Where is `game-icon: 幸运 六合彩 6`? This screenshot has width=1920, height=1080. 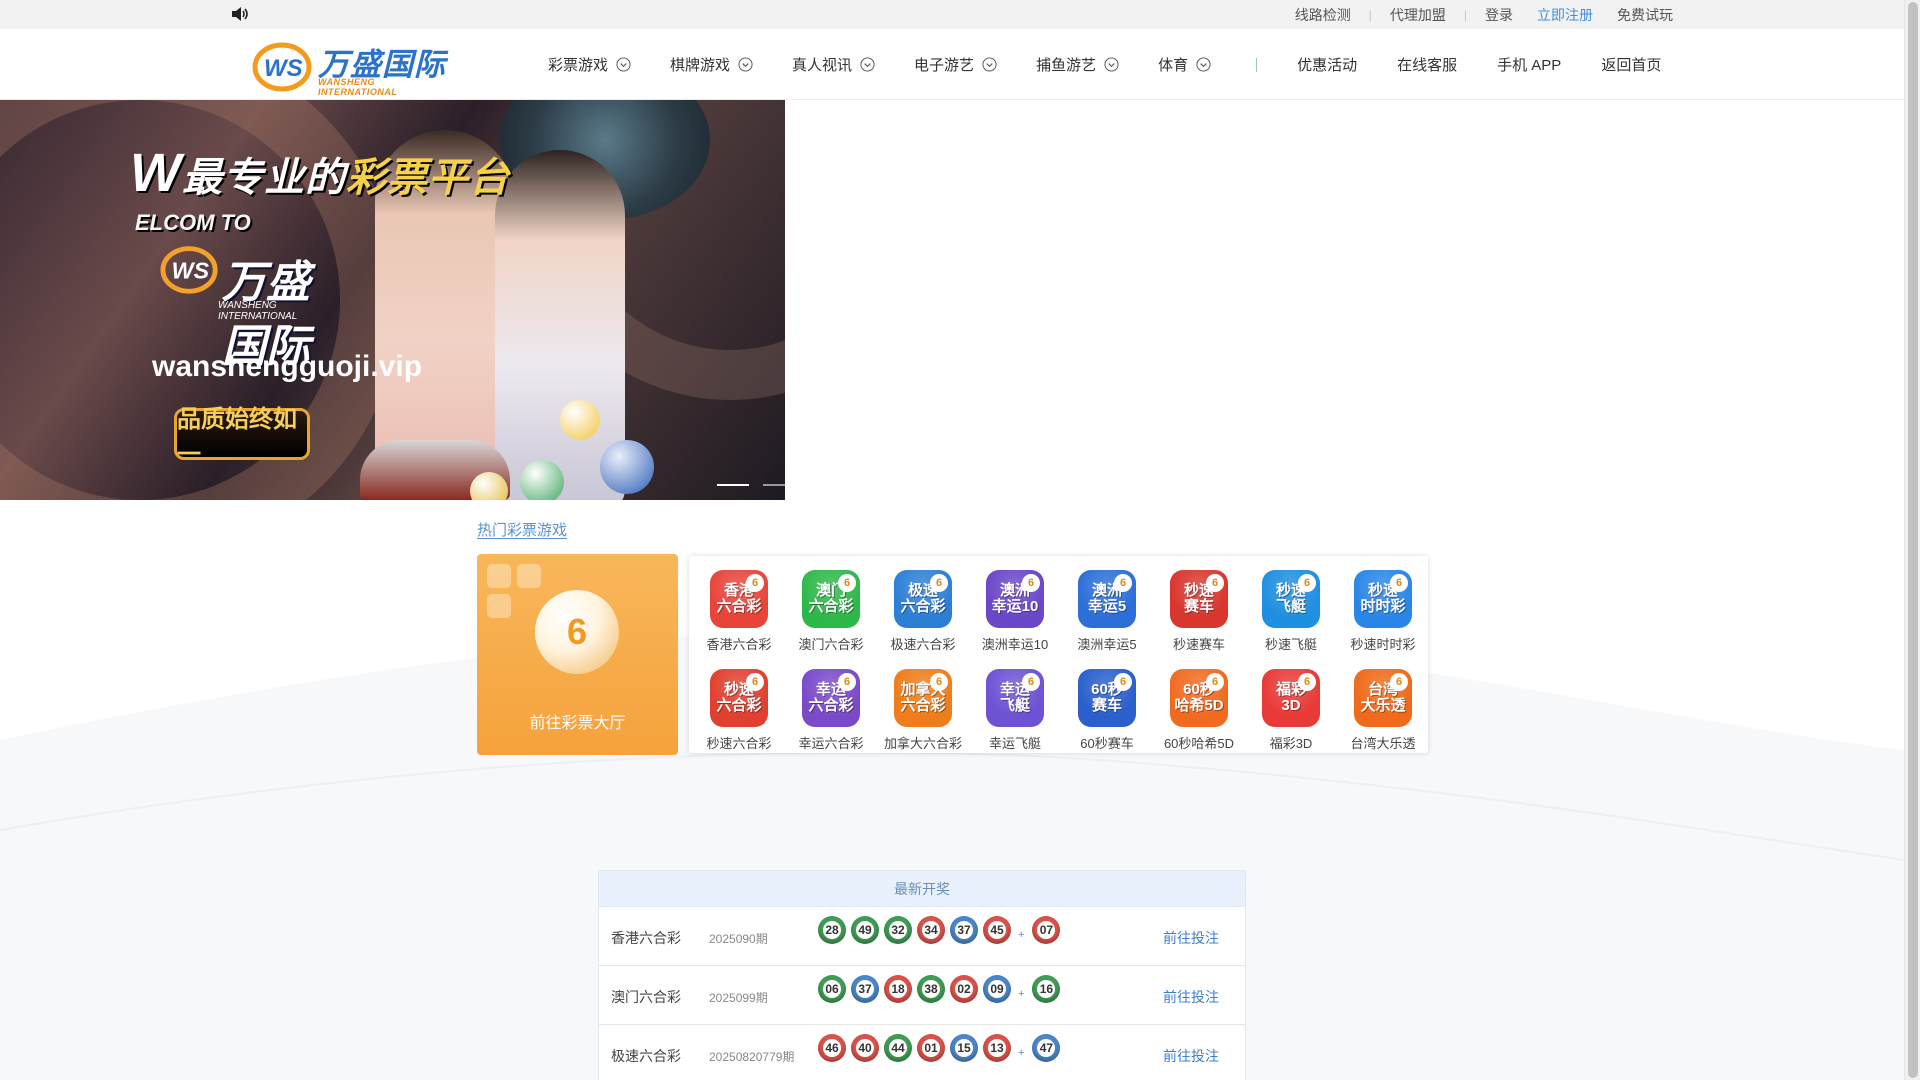 game-icon: 幸运 六合彩 6 is located at coordinates (831, 698).